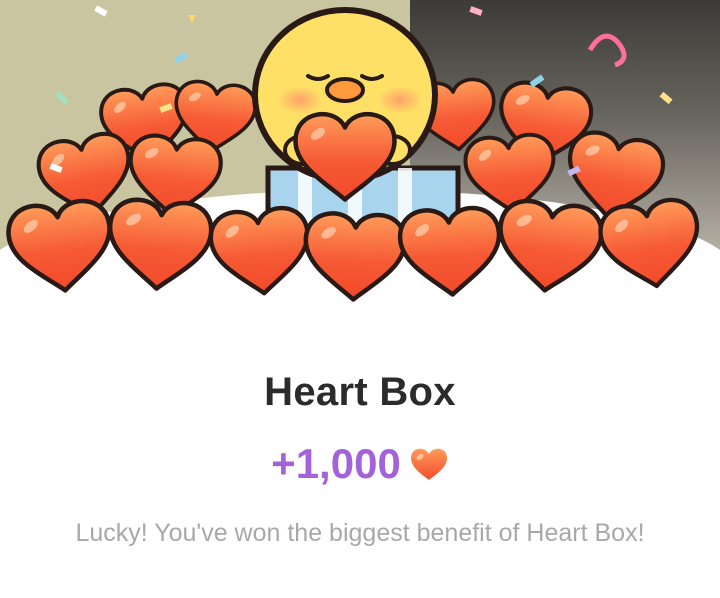  Describe the element at coordinates (336, 463) in the screenshot. I see `reward-amount: +1,000` at that location.